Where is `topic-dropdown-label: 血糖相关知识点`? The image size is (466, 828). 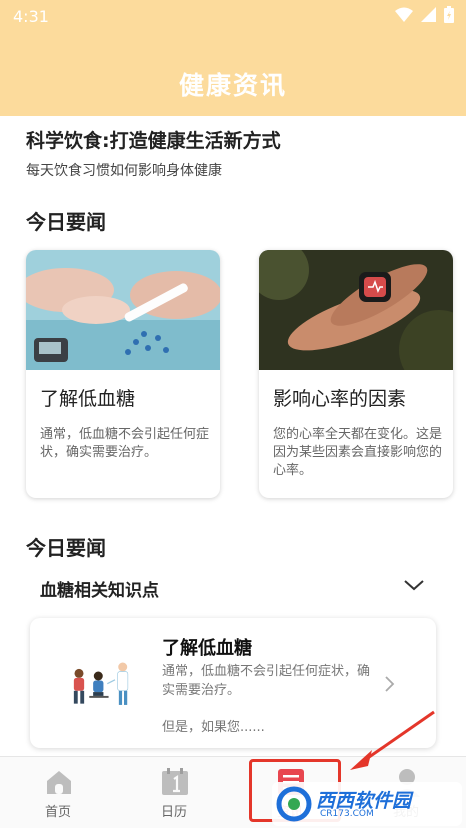 topic-dropdown-label: 血糖相关知识点 is located at coordinates (99, 588).